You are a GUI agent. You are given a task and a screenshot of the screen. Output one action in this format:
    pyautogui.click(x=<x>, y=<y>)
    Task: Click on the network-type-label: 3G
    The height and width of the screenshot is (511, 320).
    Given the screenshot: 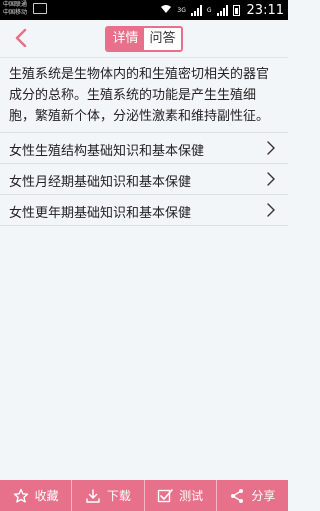 What is the action you would take?
    pyautogui.click(x=181, y=10)
    